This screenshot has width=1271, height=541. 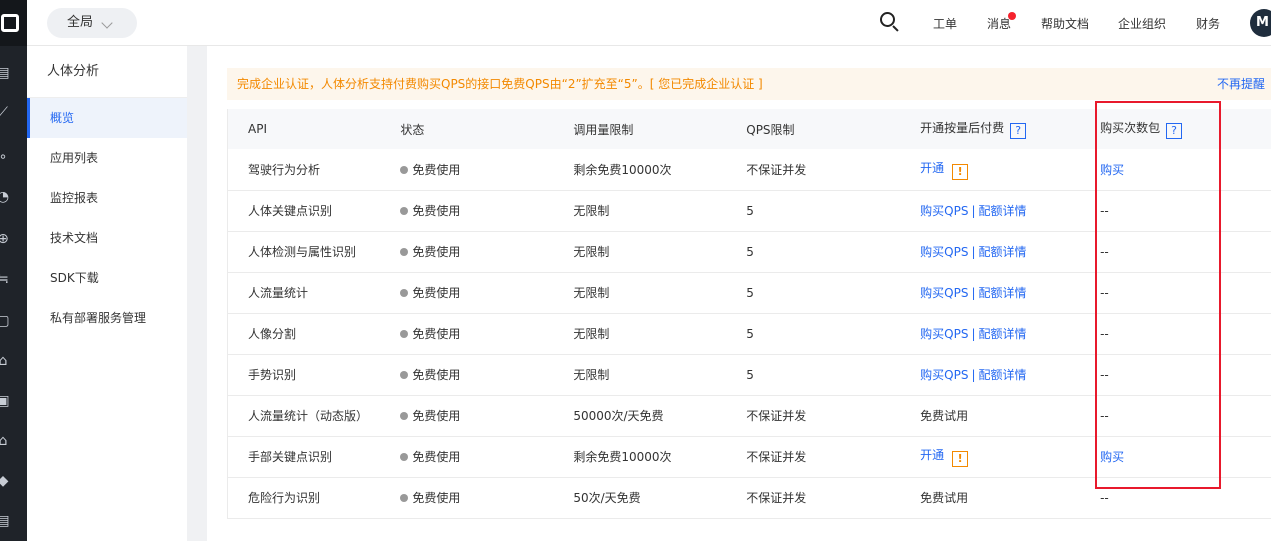 I want to click on api-name: 人体关键点识别, so click(x=314, y=211).